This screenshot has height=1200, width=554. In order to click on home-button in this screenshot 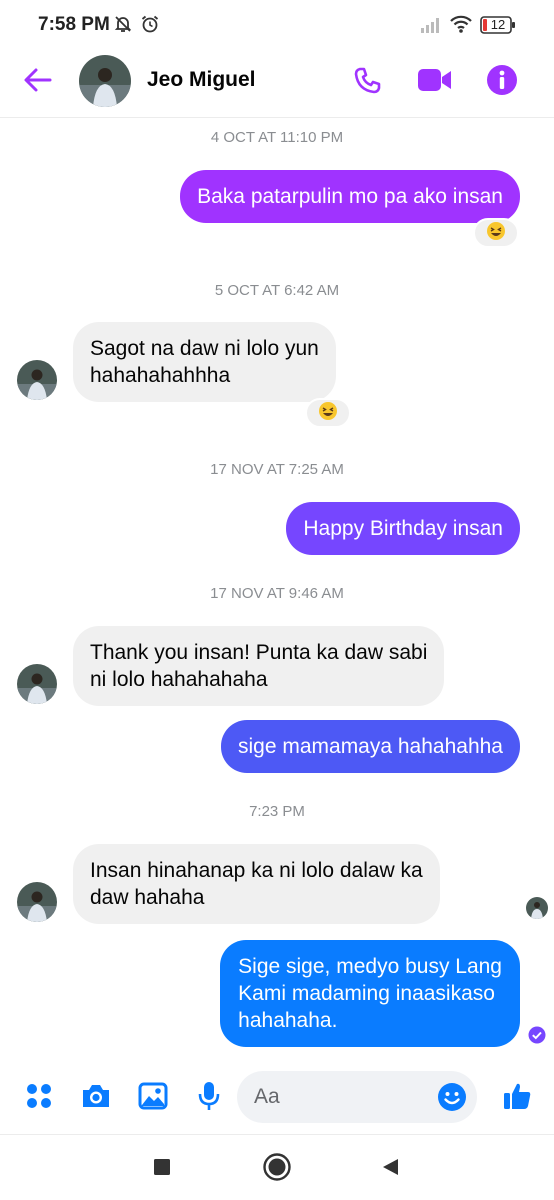, I will do `click(277, 1169)`.